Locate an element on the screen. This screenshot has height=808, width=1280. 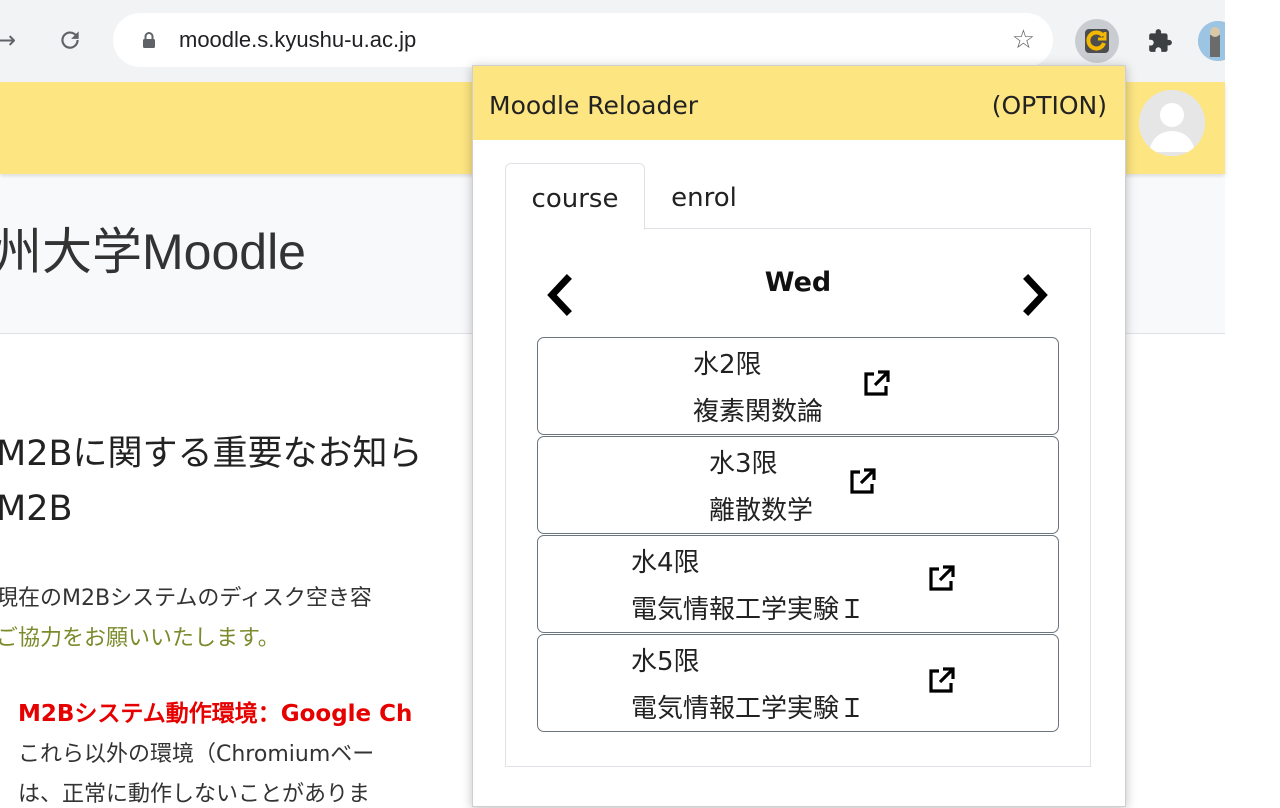
environment-text: は、正常に動作しないことがありま is located at coordinates (194, 794).